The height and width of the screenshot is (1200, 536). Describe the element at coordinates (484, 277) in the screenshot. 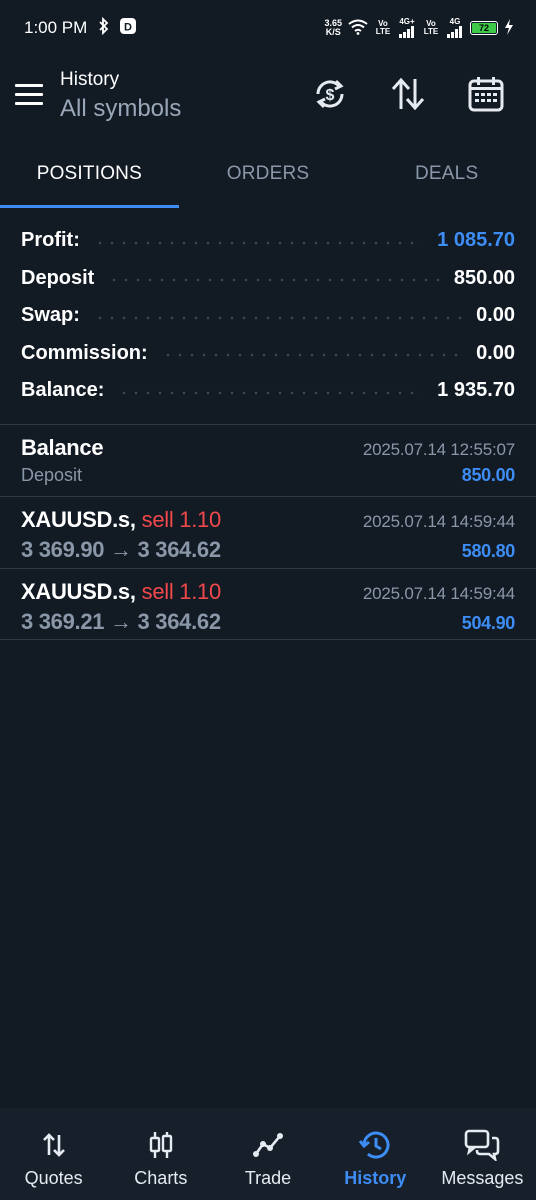

I see `summary-value: 850.00` at that location.